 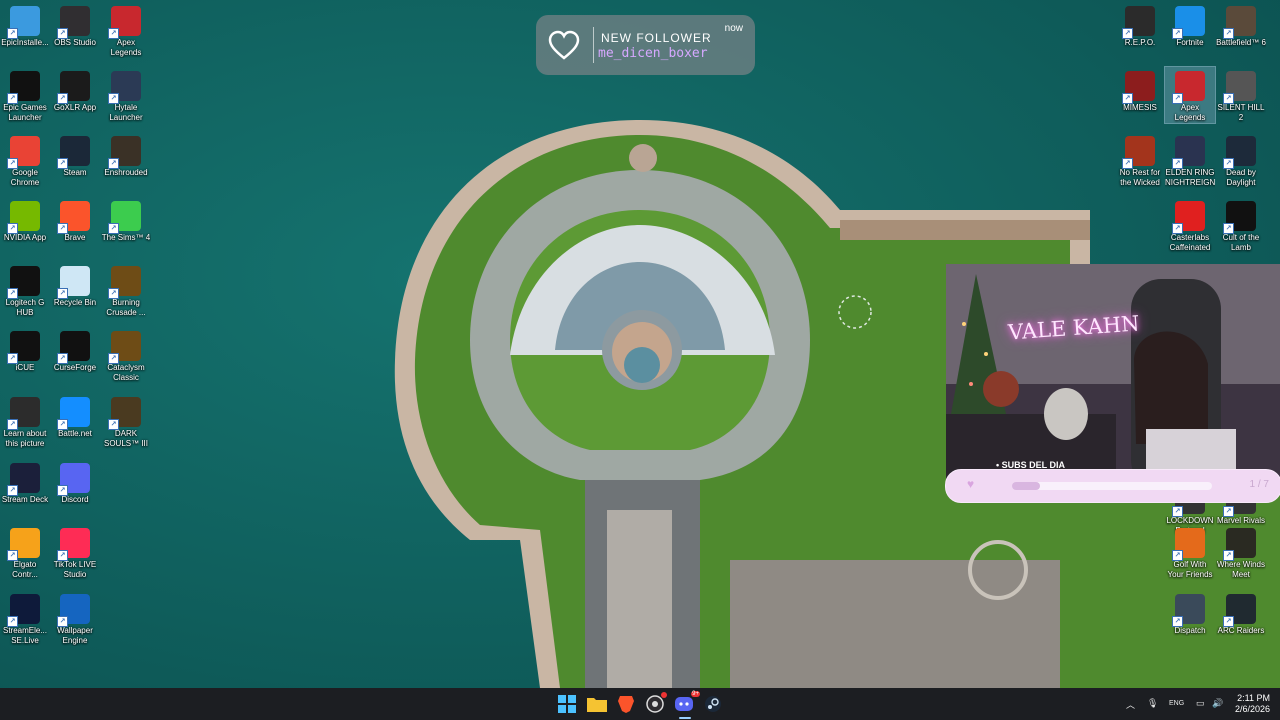 I want to click on desktop-icon: ↗ Fortnite, so click(x=1190, y=25).